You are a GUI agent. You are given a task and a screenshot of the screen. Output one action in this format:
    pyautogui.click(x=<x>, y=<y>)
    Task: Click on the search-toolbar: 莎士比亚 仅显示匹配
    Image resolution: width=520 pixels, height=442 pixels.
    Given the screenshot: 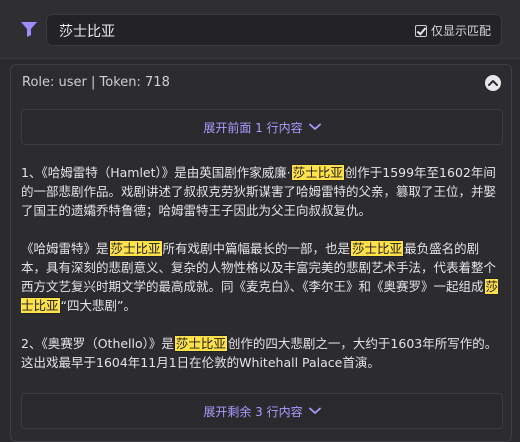 What is the action you would take?
    pyautogui.click(x=260, y=29)
    